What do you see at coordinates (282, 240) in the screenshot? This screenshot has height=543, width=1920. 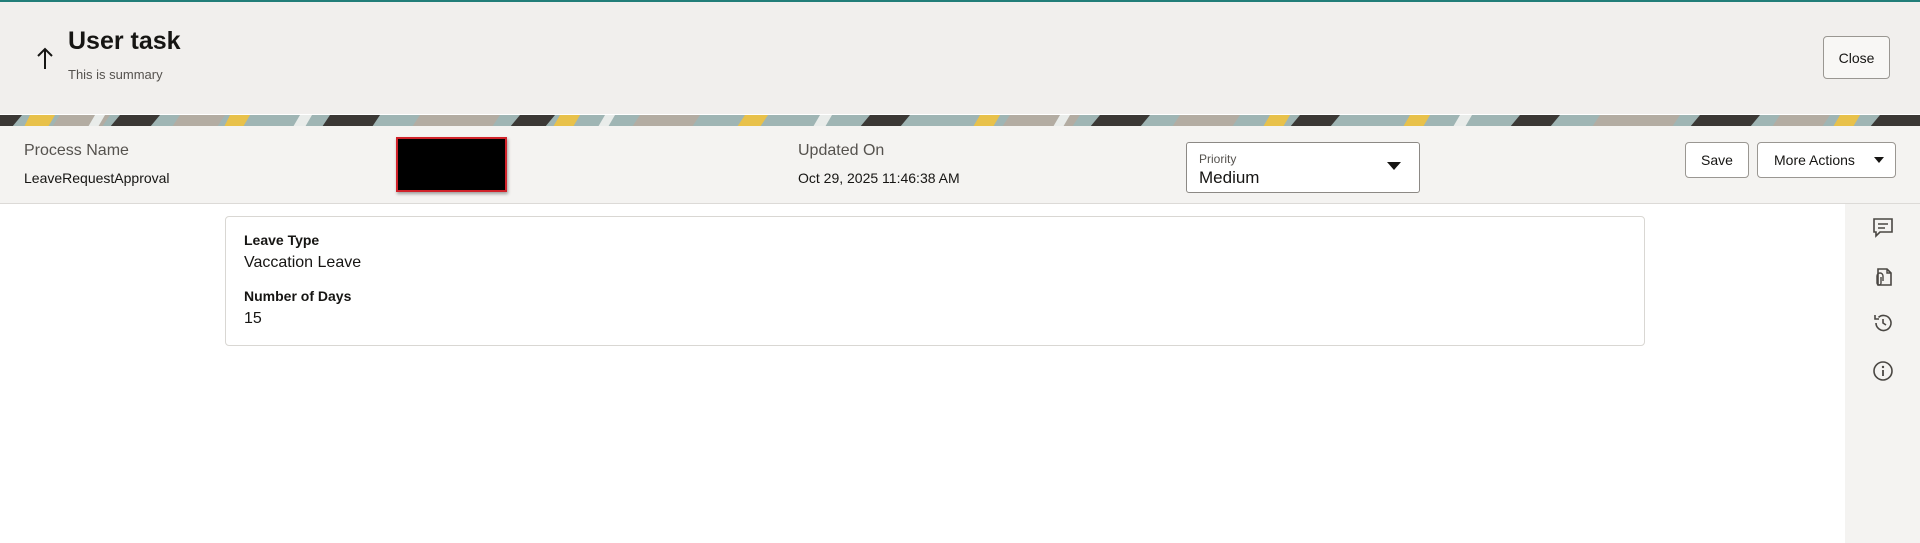 I see `leave-type-label: Leave Type` at bounding box center [282, 240].